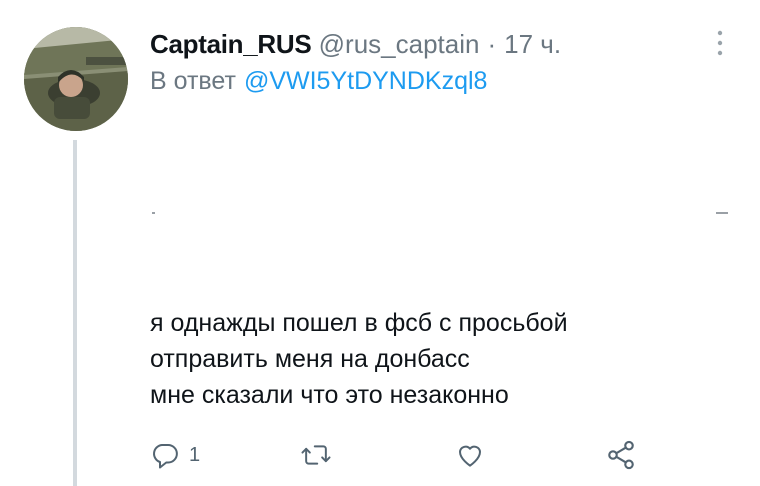 Image resolution: width=760 pixels, height=486 pixels. Describe the element at coordinates (532, 44) in the screenshot. I see `timestamp: 17 ч.` at that location.